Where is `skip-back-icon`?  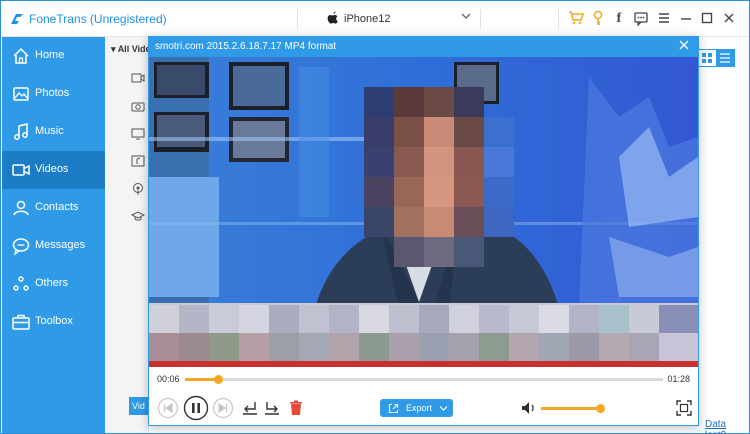 skip-back-icon is located at coordinates (168, 408).